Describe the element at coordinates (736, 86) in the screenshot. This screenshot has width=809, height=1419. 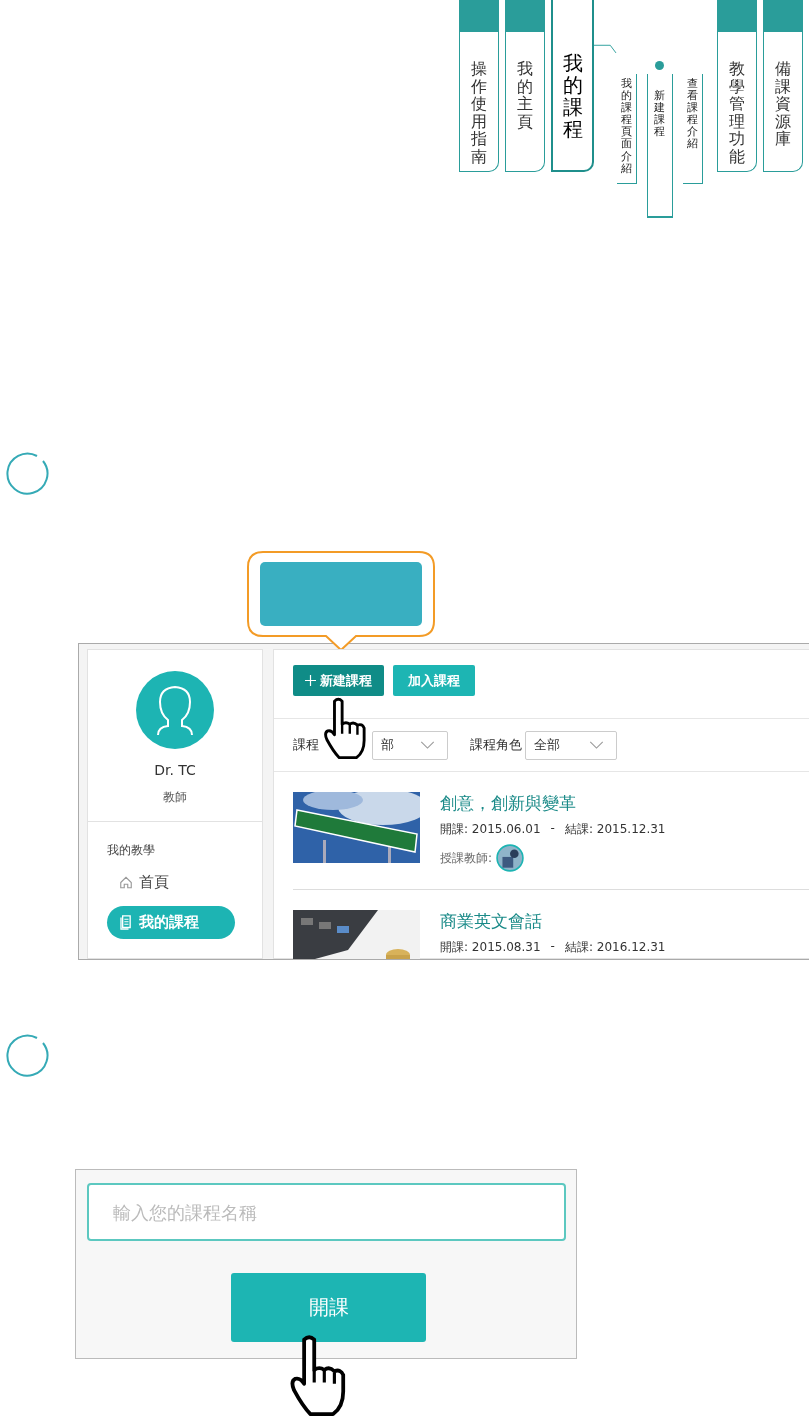
I see `nav-tab: 教學管理功能` at that location.